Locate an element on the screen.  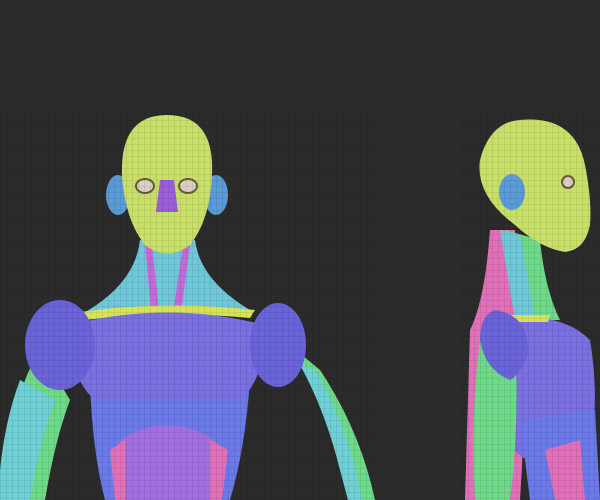
side-eye is located at coordinates (568, 182).